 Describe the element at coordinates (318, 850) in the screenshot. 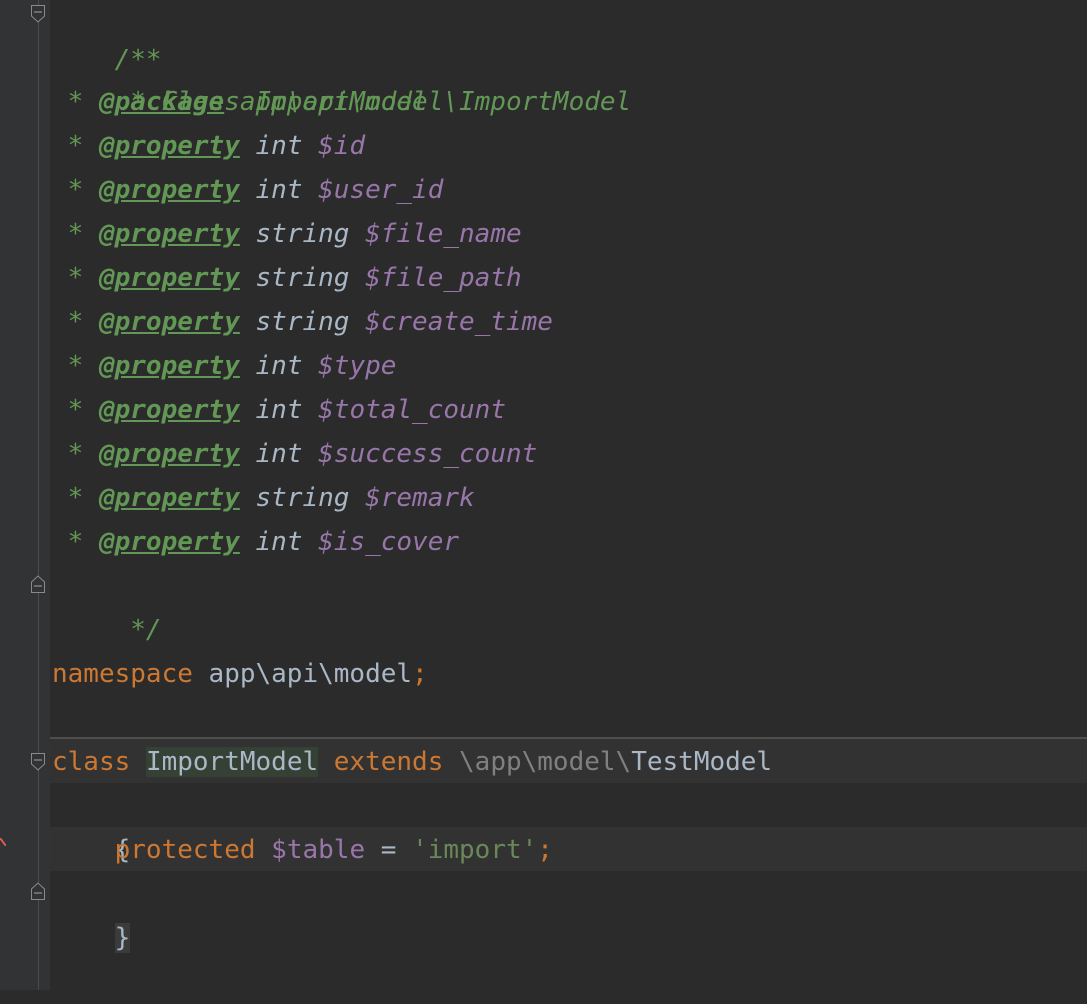

I see `table-variable: $table` at that location.